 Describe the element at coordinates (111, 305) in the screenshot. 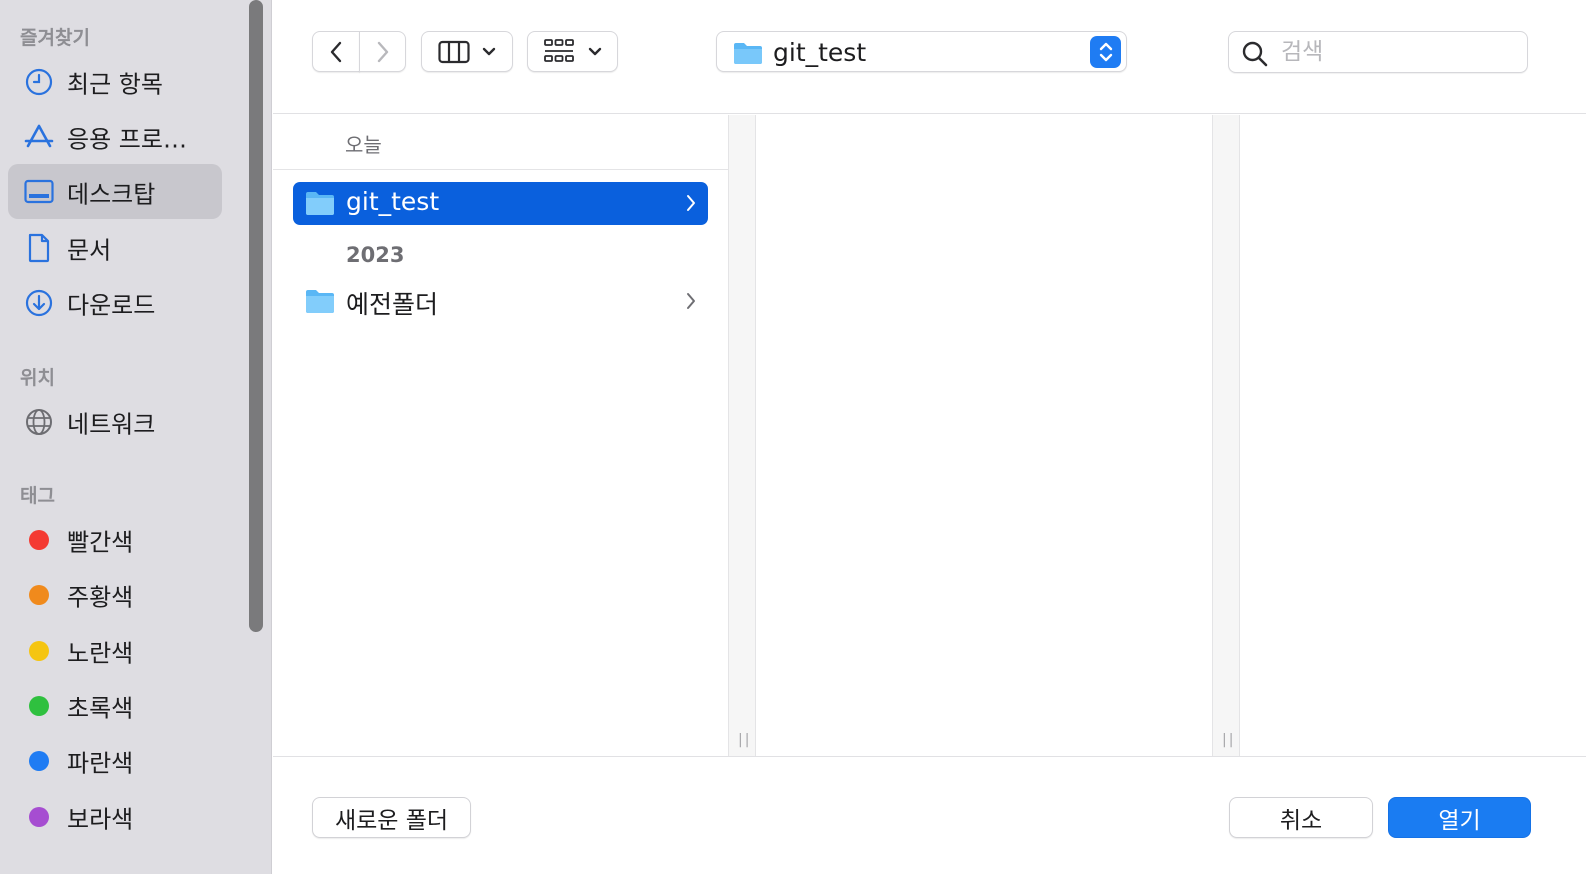

I see `sidebar-item-label: 다운로드` at that location.